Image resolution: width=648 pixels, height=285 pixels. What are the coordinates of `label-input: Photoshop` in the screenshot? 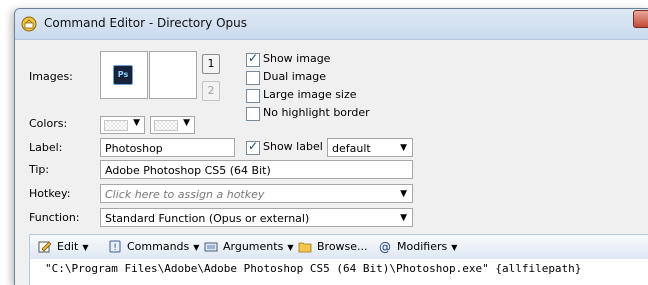 It's located at (167, 147).